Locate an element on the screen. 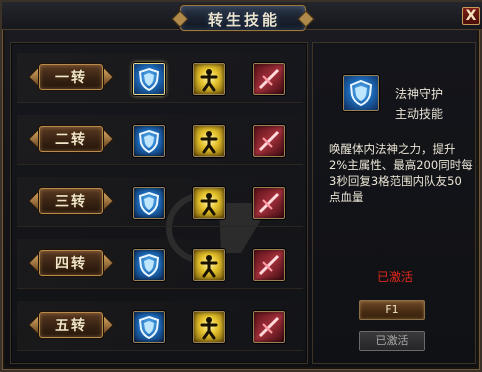  rank-row-4: 四转 is located at coordinates (160, 264).